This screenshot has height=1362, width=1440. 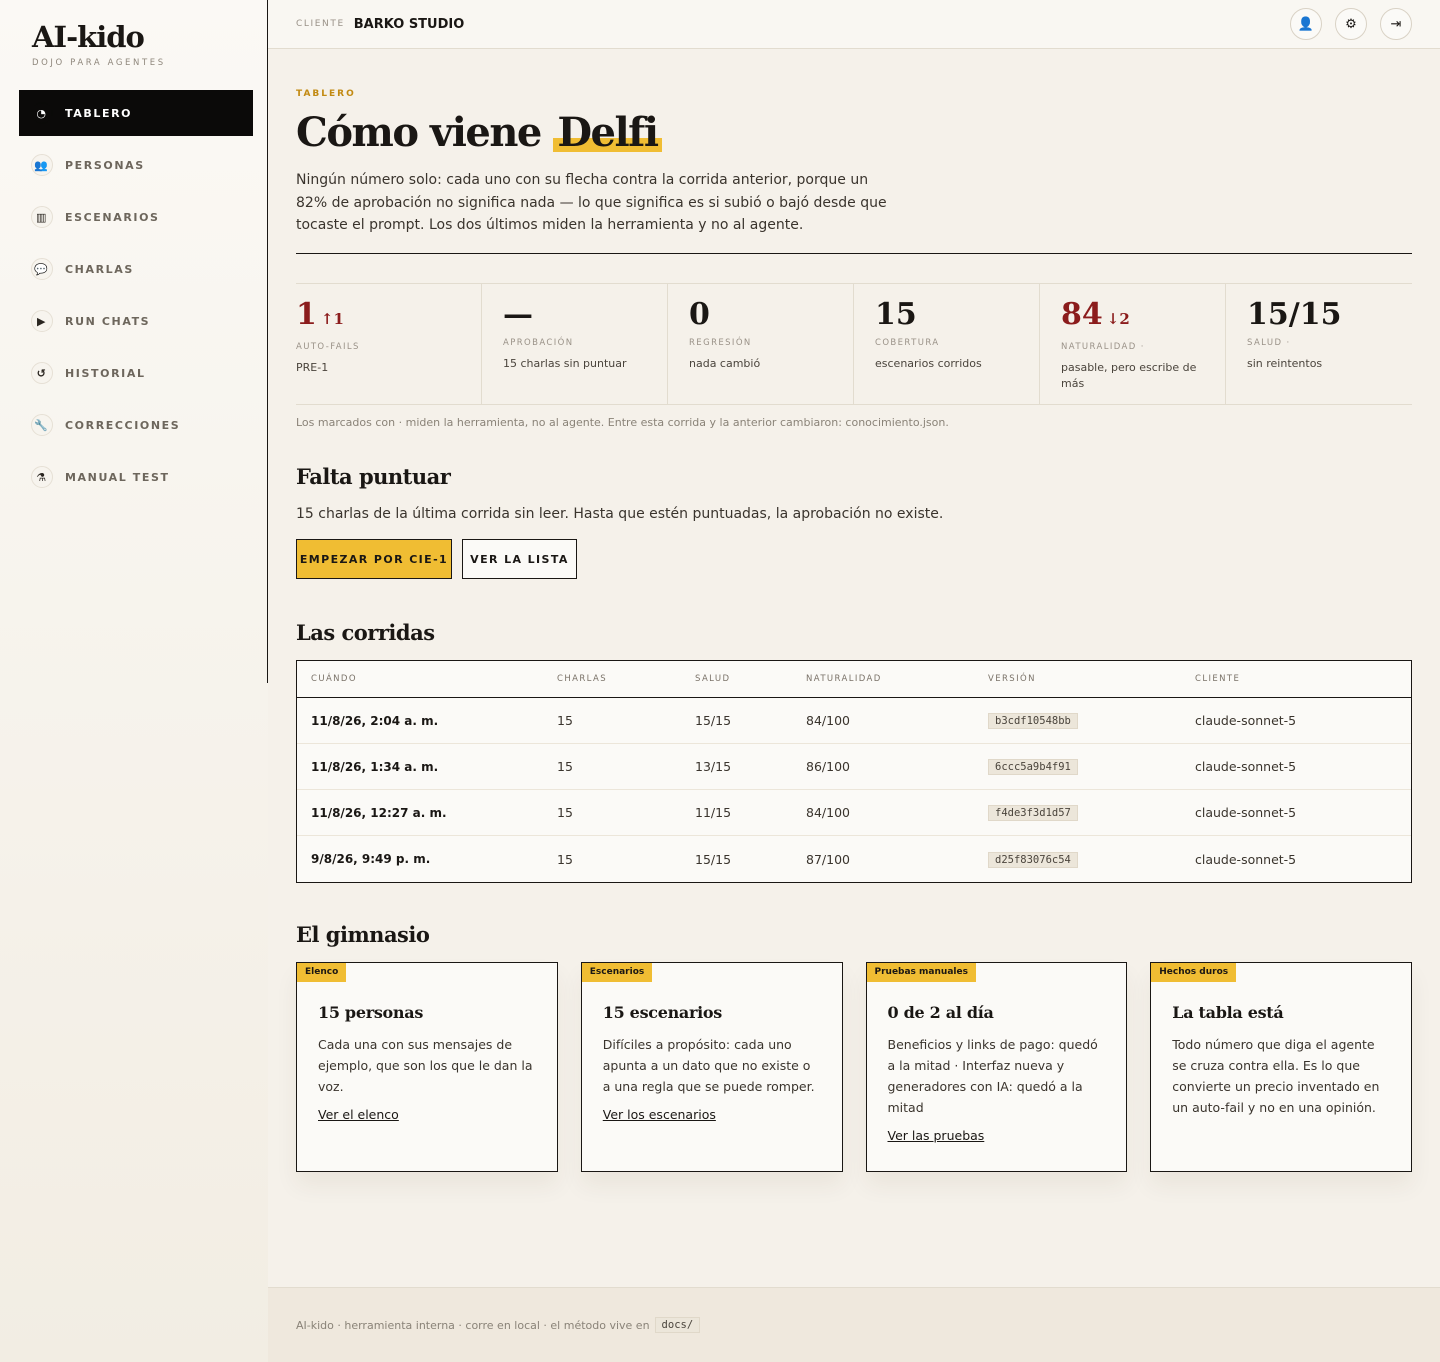 I want to click on stat-label: NATURALIDAD ·, so click(x=1103, y=347).